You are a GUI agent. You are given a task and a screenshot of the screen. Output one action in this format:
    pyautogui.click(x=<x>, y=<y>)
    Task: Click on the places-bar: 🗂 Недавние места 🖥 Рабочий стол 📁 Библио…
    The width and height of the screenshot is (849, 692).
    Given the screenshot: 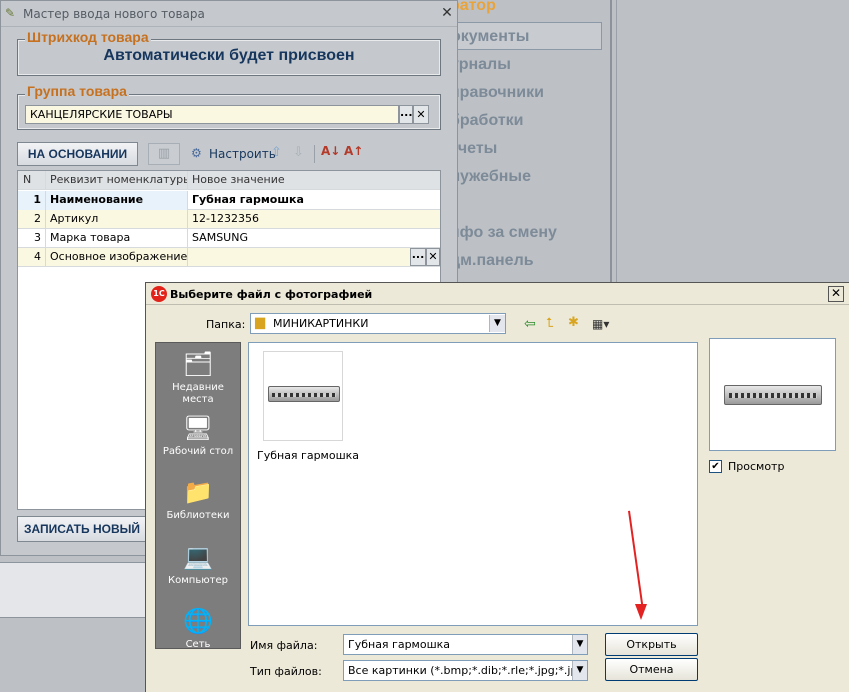 What is the action you would take?
    pyautogui.click(x=198, y=496)
    